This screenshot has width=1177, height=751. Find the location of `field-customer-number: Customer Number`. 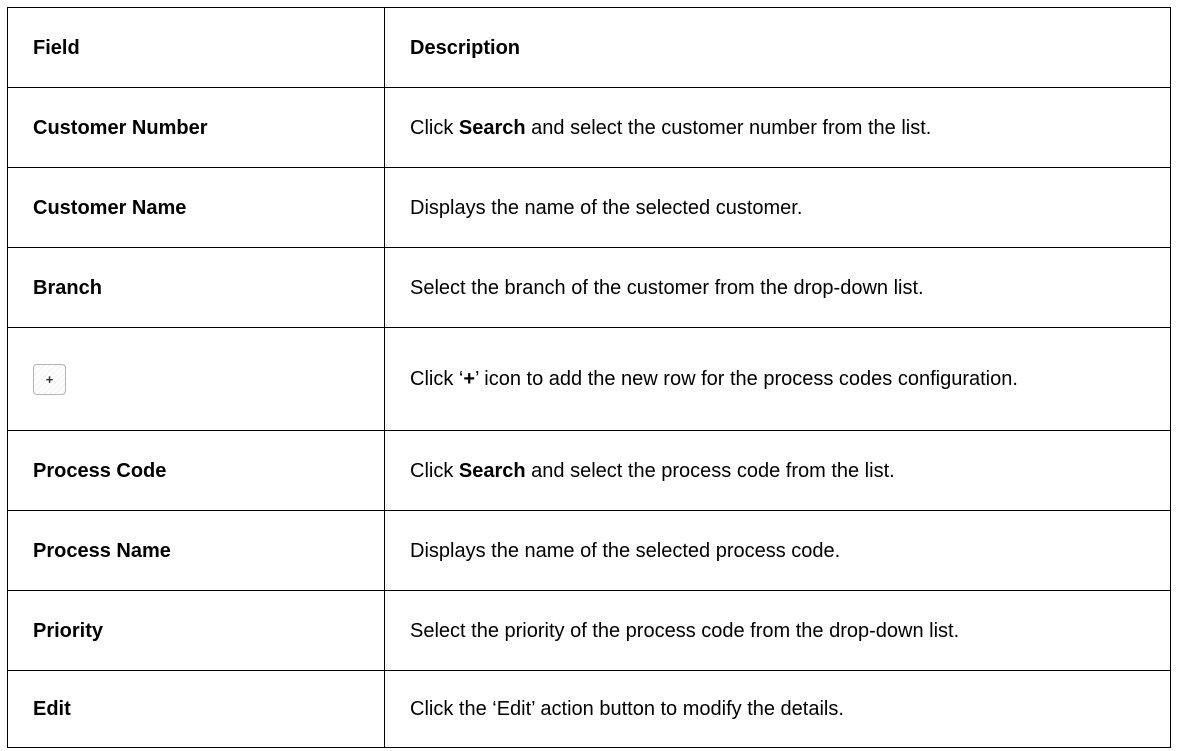

field-customer-number: Customer Number is located at coordinates (196, 127).